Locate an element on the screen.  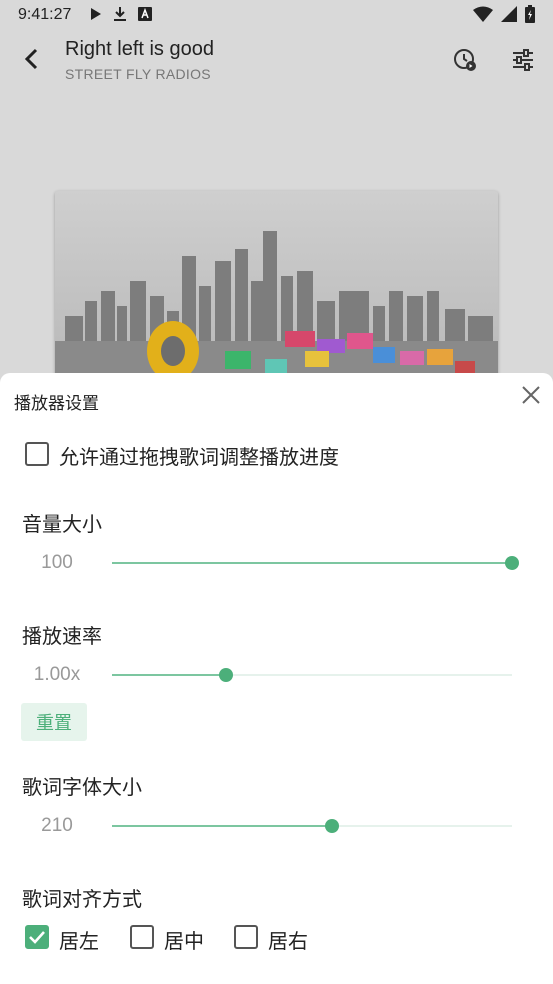
reset-speed-button: 重置 is located at coordinates (54, 722).